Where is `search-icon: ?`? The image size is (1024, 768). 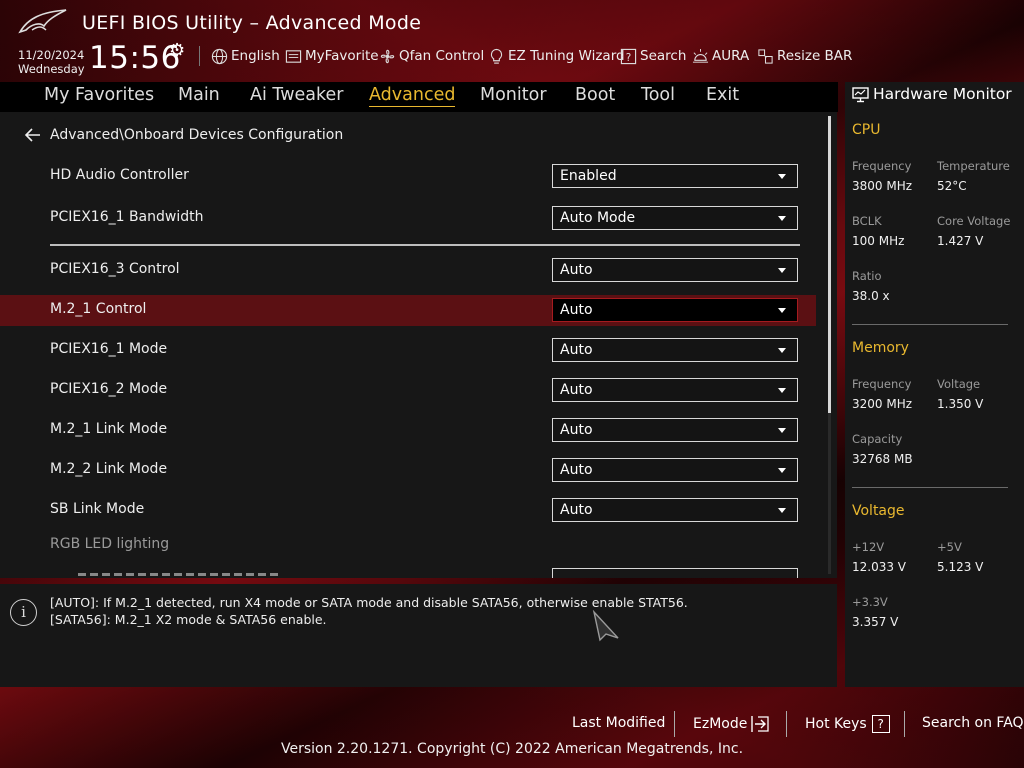 search-icon: ? is located at coordinates (628, 56).